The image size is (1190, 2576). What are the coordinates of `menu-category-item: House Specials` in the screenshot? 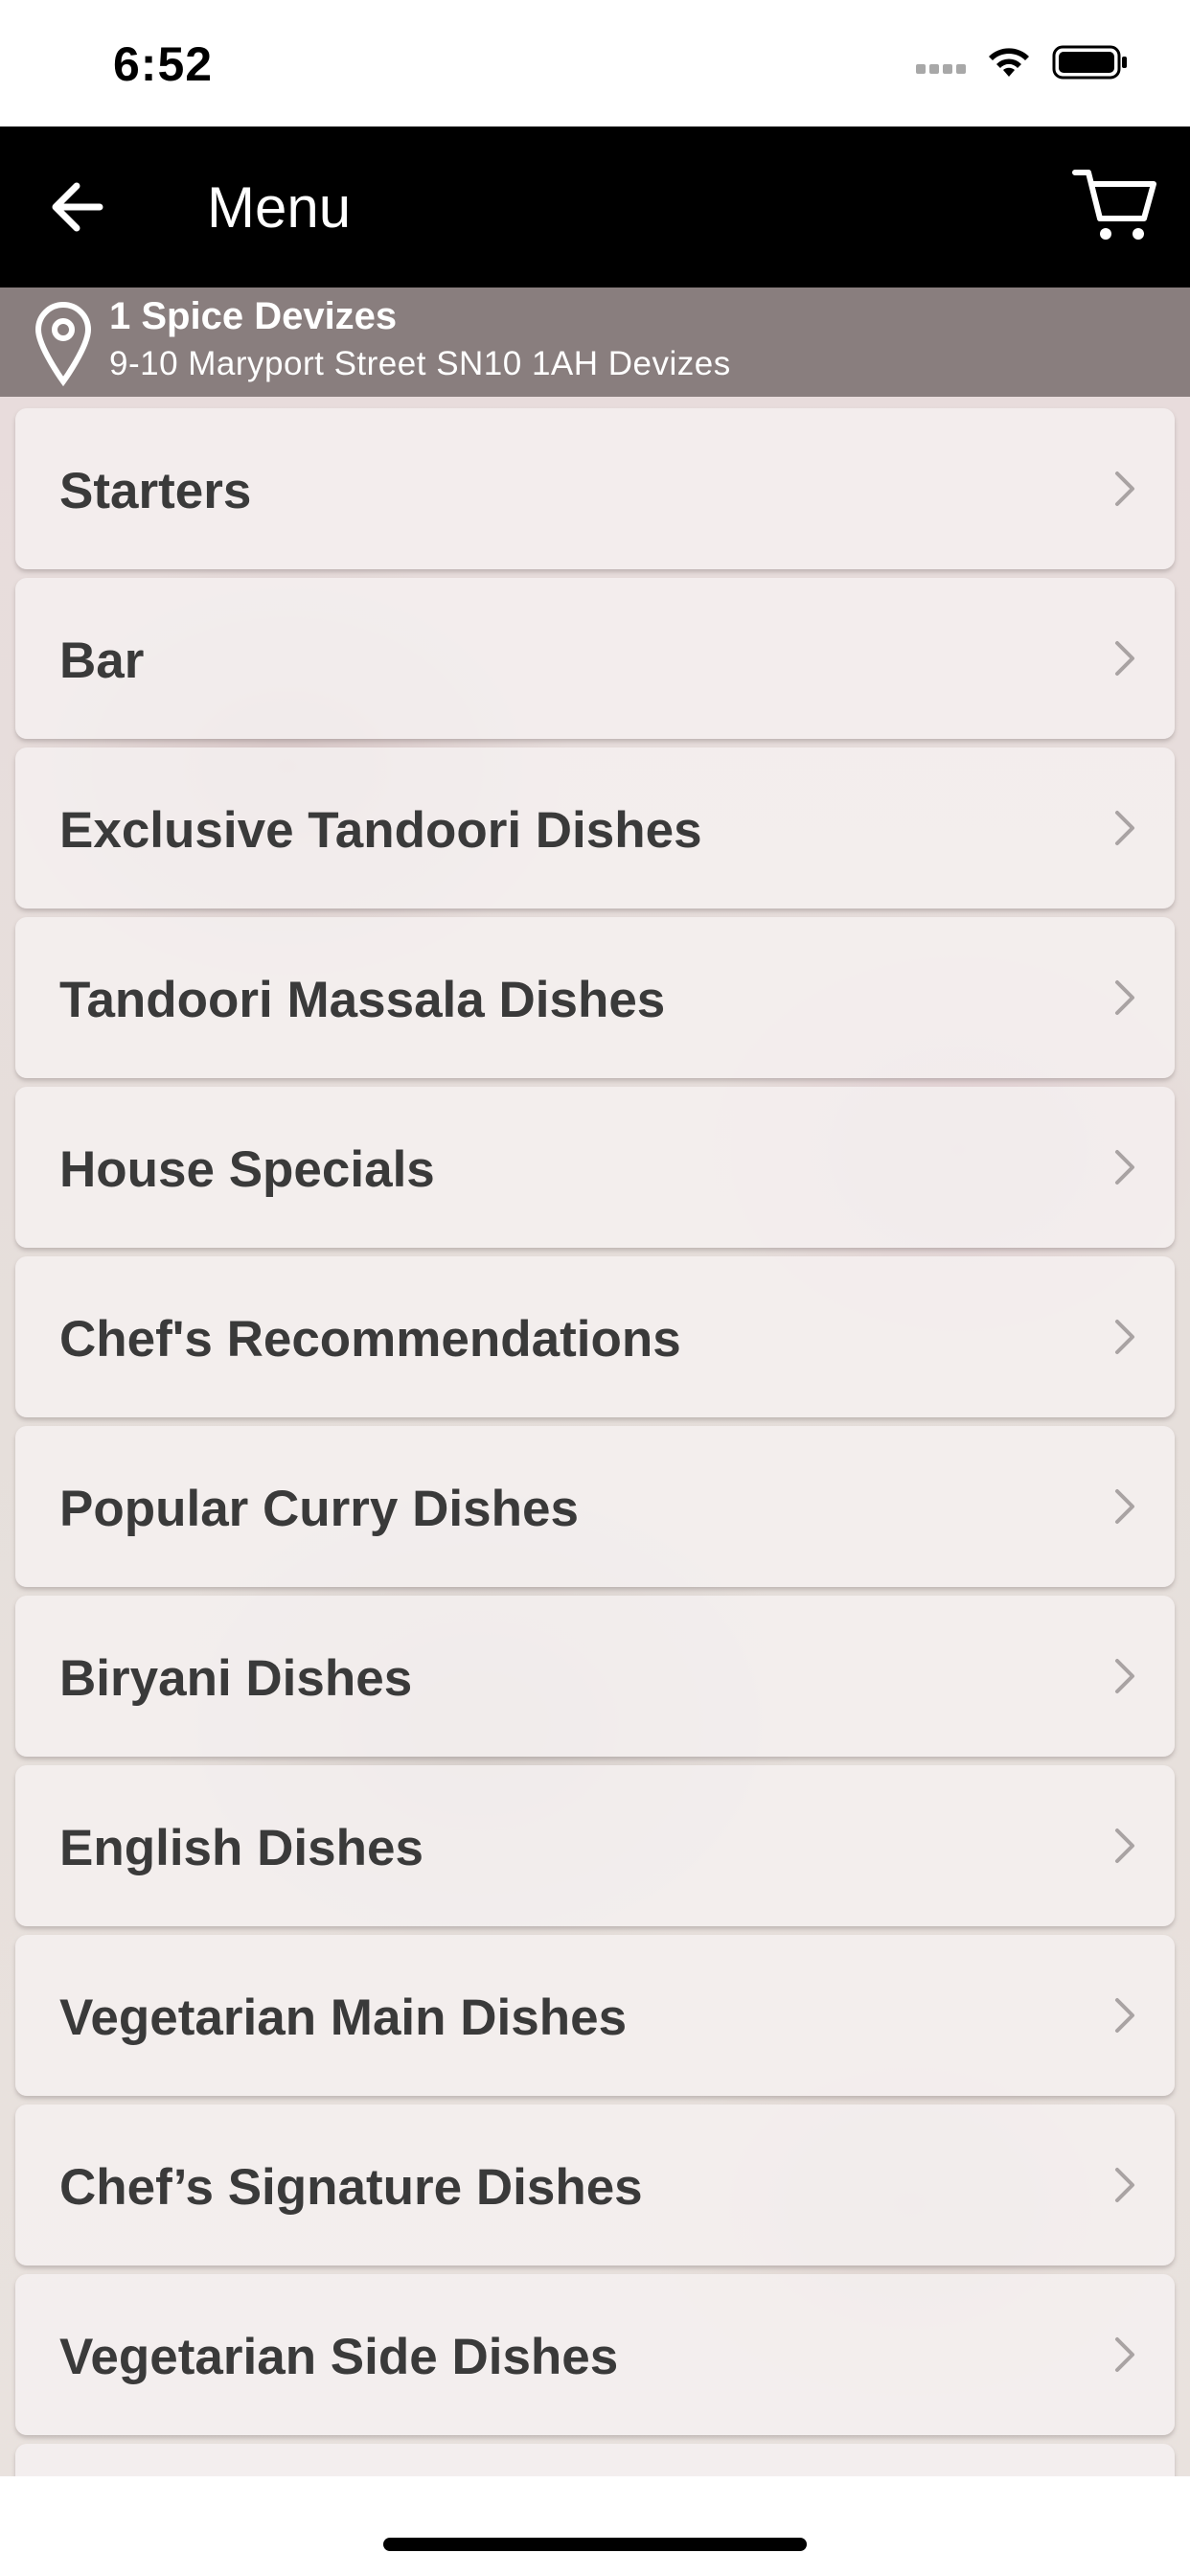 It's located at (595, 1167).